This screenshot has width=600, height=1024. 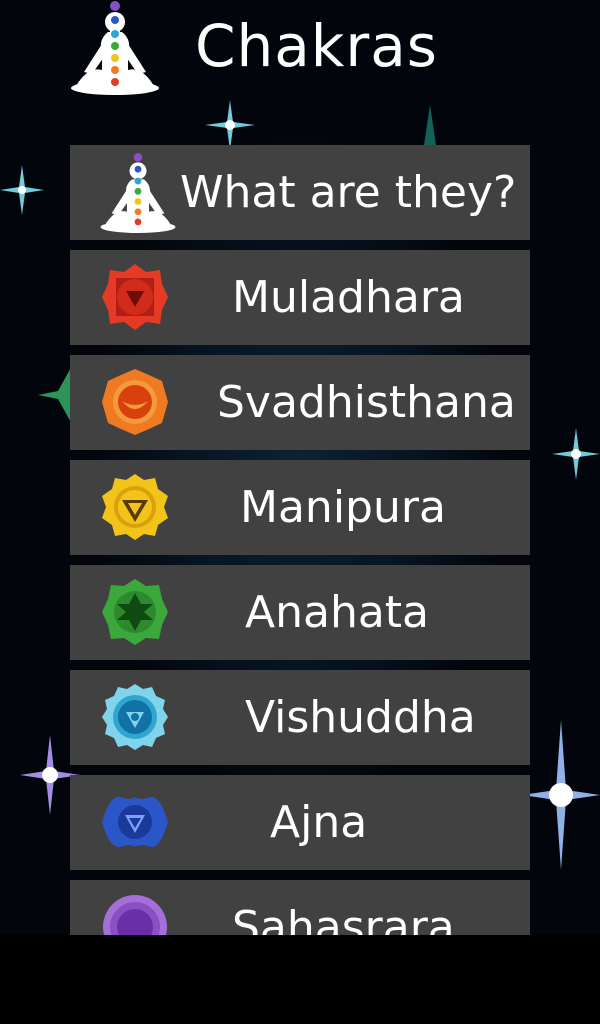 I want to click on bottom-black-bar, so click(x=300, y=979).